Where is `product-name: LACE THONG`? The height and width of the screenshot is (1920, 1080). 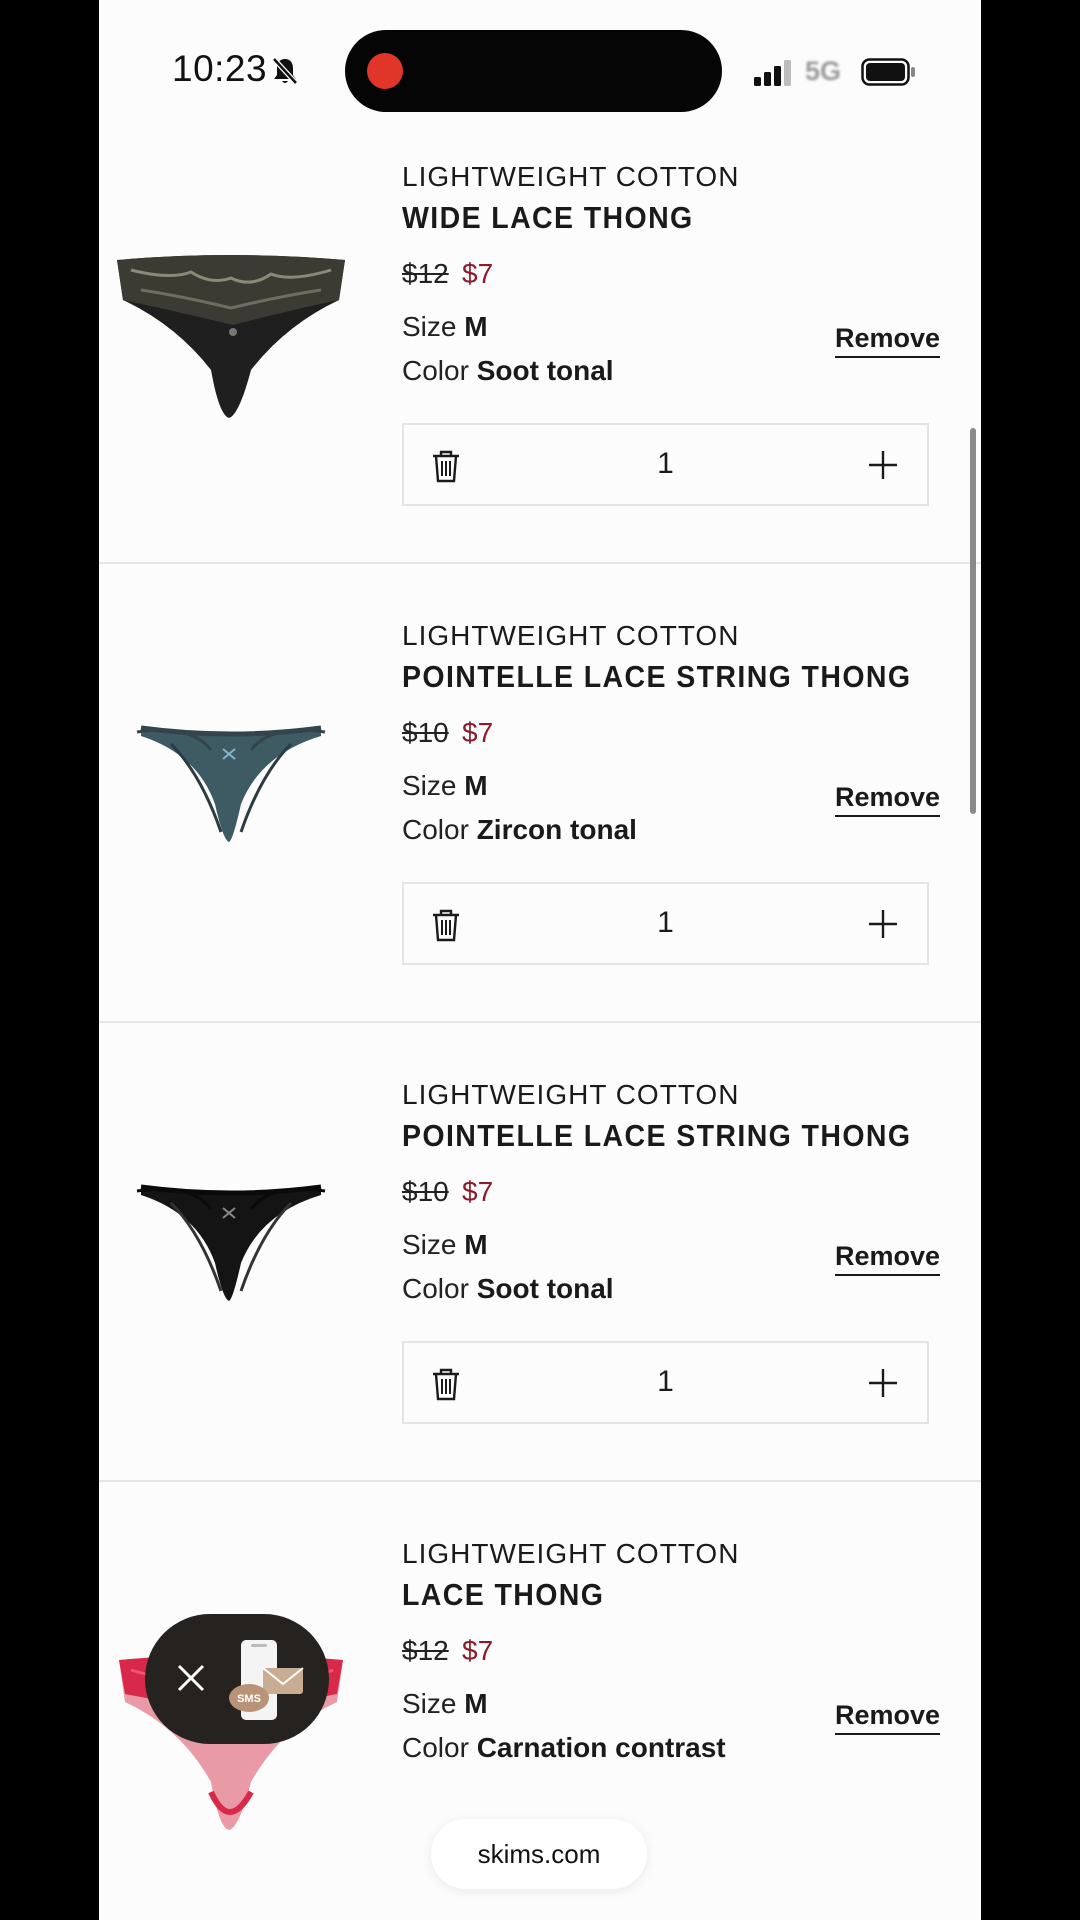
product-name: LACE THONG is located at coordinates (503, 1595).